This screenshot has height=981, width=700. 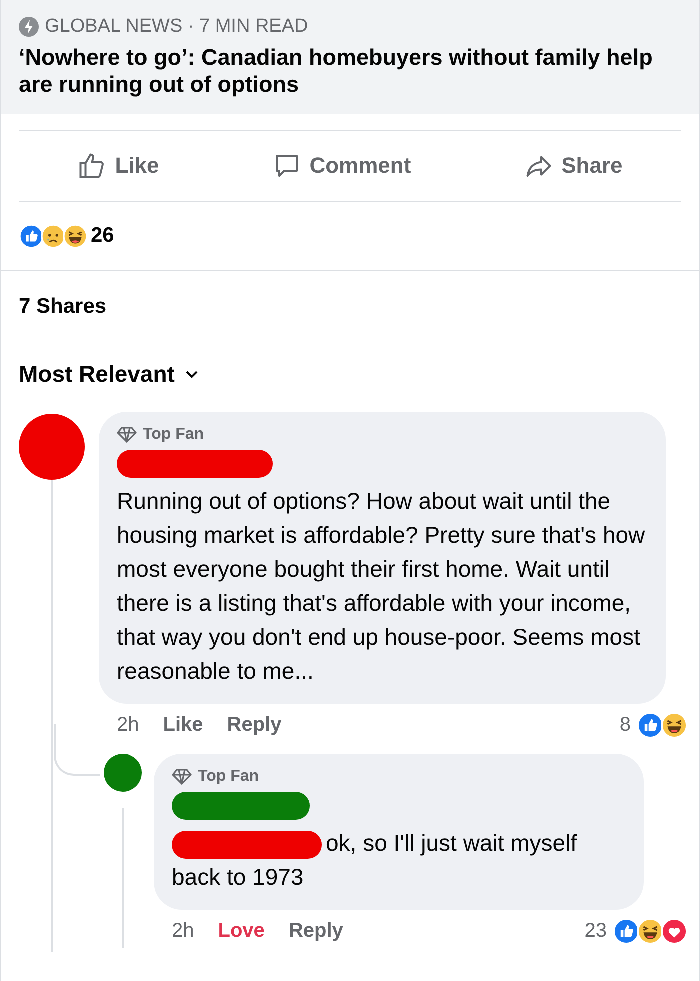 What do you see at coordinates (77, 750) in the screenshot?
I see `thread-connector` at bounding box center [77, 750].